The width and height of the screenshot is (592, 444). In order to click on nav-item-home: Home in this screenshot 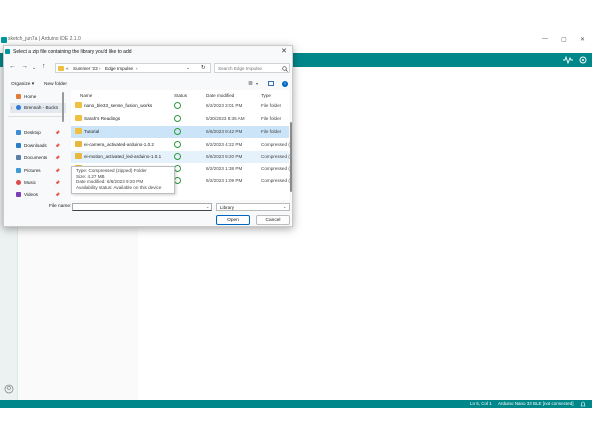, I will do `click(38, 97)`.